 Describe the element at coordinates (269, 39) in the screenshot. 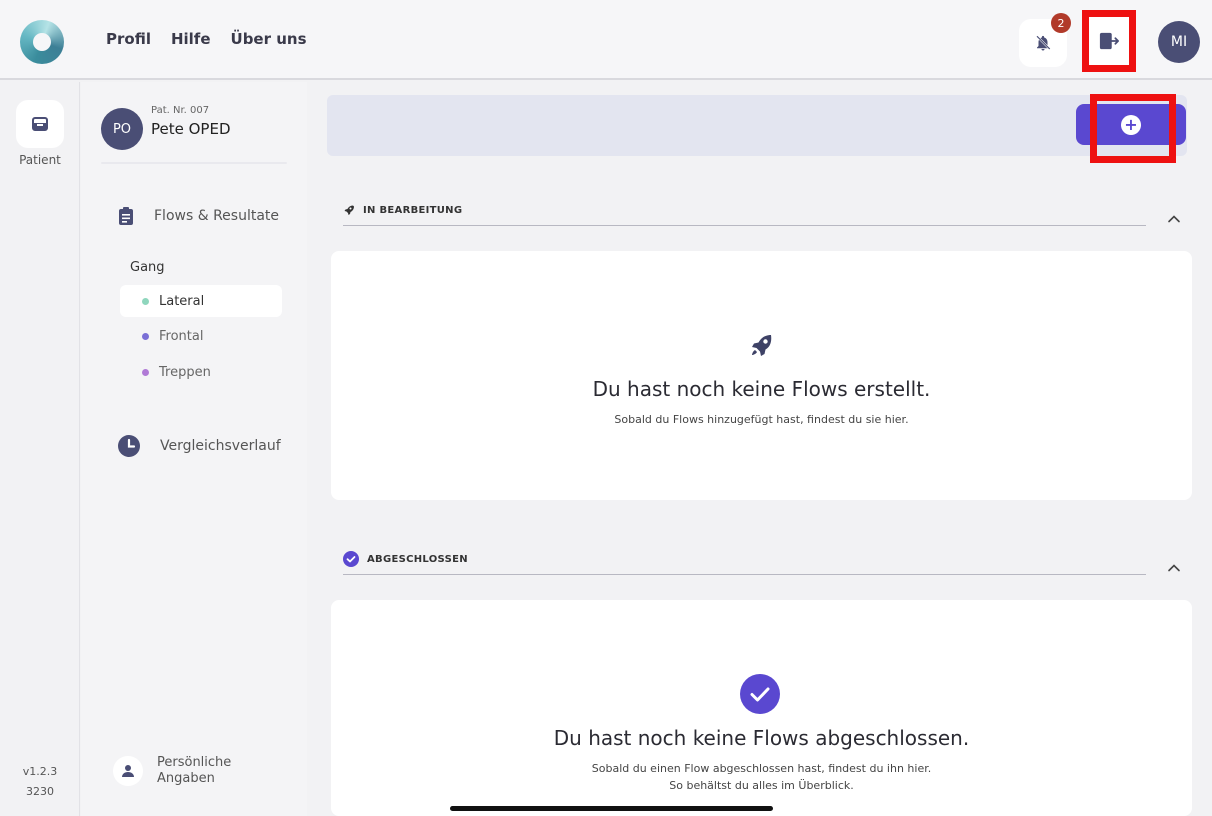

I see `nav-ueber-uns: Über uns` at that location.